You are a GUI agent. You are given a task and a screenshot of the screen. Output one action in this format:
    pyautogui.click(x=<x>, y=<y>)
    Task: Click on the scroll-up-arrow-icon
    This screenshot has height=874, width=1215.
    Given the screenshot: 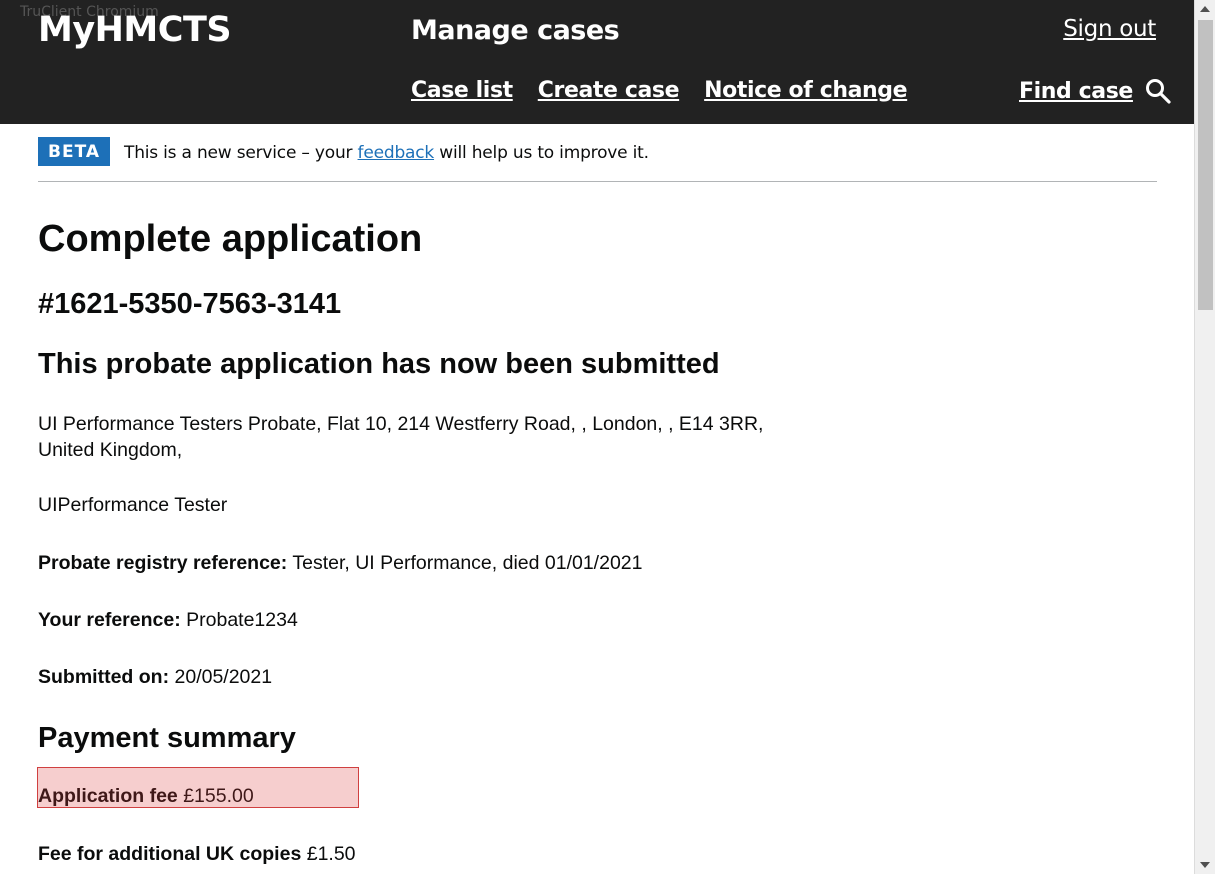 What is the action you would take?
    pyautogui.click(x=1205, y=9)
    